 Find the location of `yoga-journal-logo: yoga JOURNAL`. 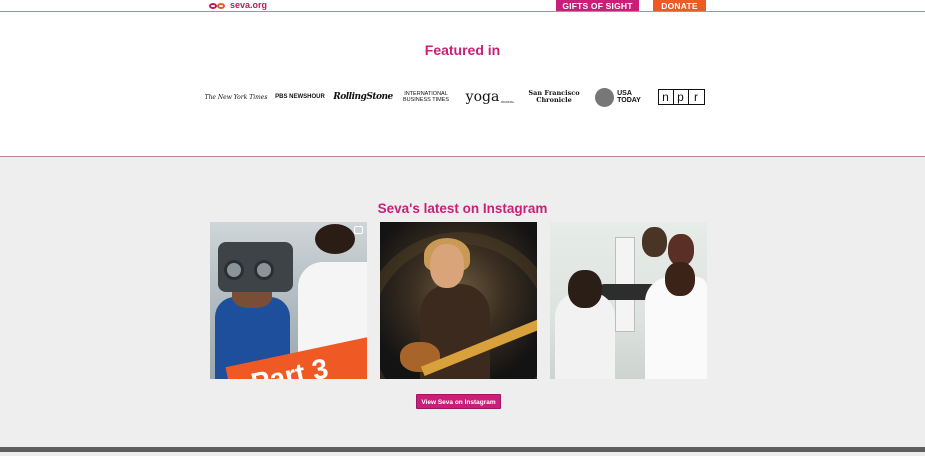

yoga-journal-logo: yoga JOURNAL is located at coordinates (490, 97).